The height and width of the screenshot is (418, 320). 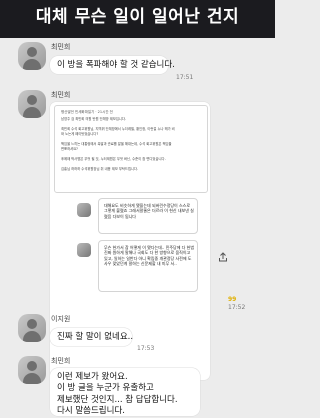 I want to click on message-time: 17:53, so click(x=146, y=348).